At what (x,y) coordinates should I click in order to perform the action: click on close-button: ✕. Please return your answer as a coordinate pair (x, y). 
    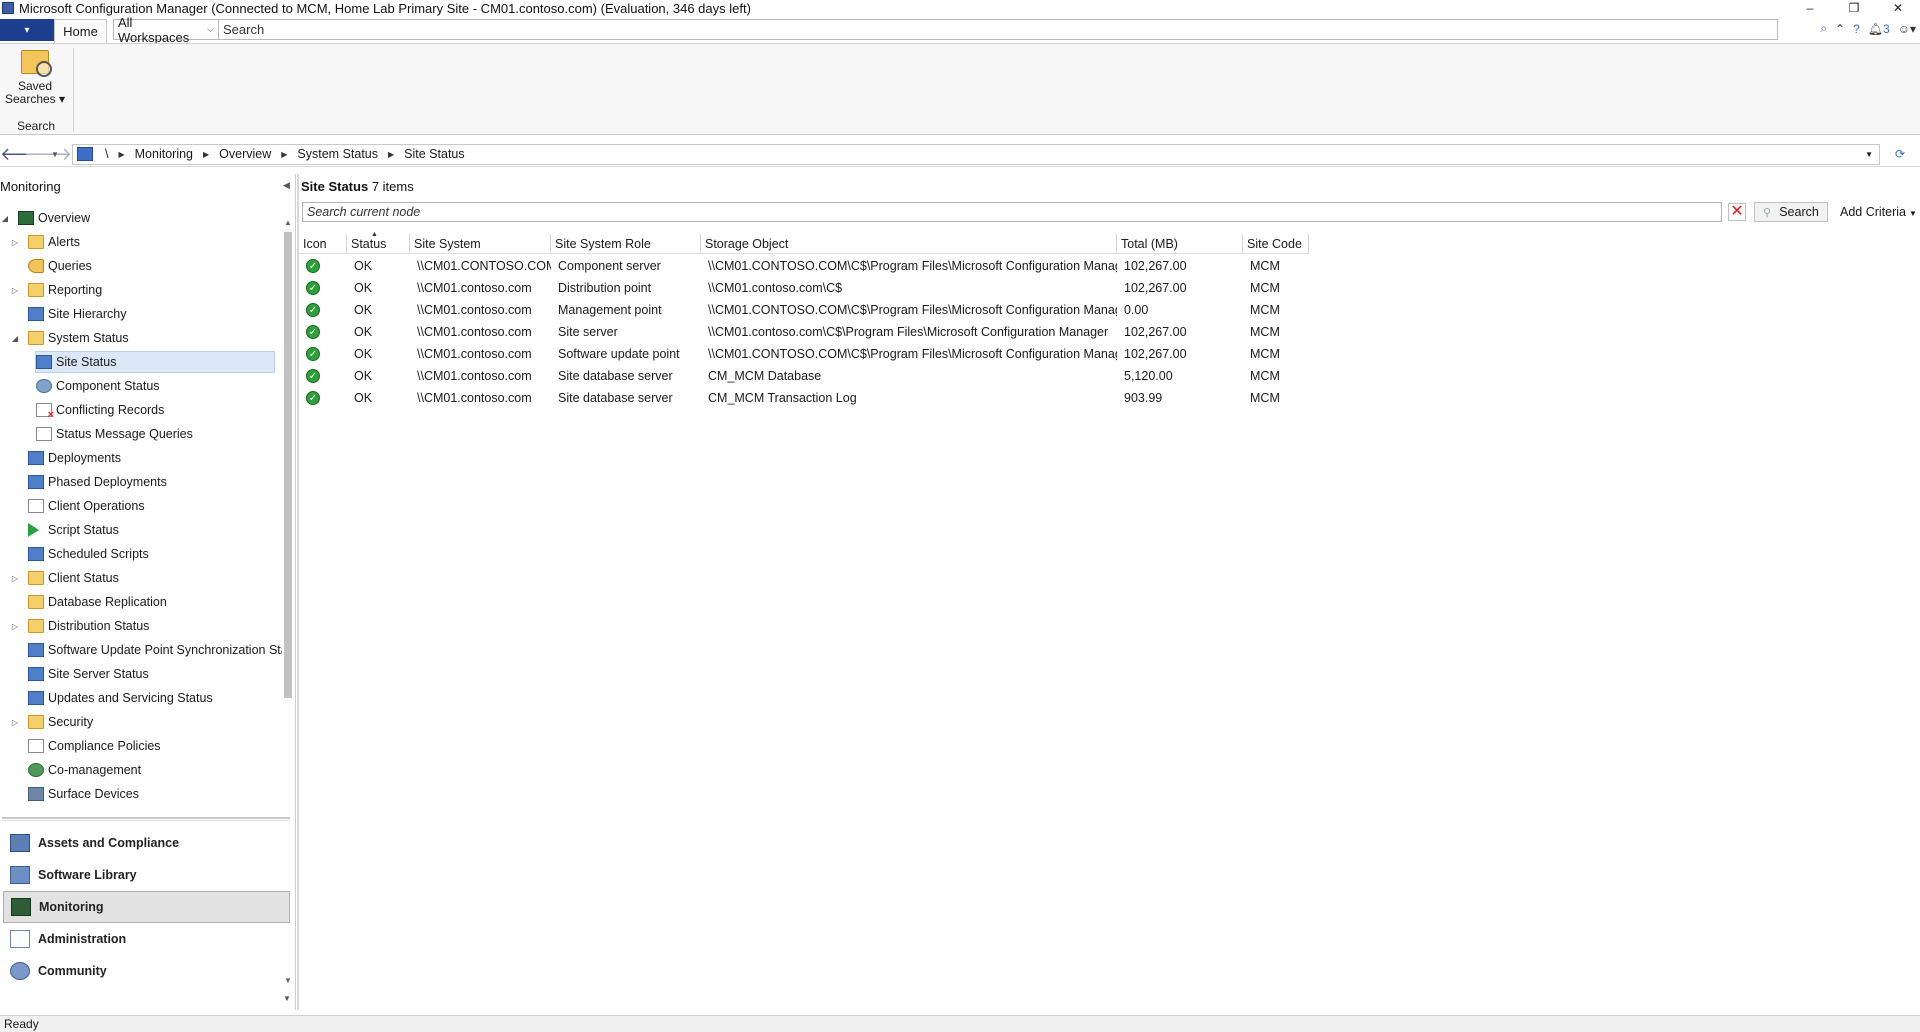
    Looking at the image, I should click on (1898, 8).